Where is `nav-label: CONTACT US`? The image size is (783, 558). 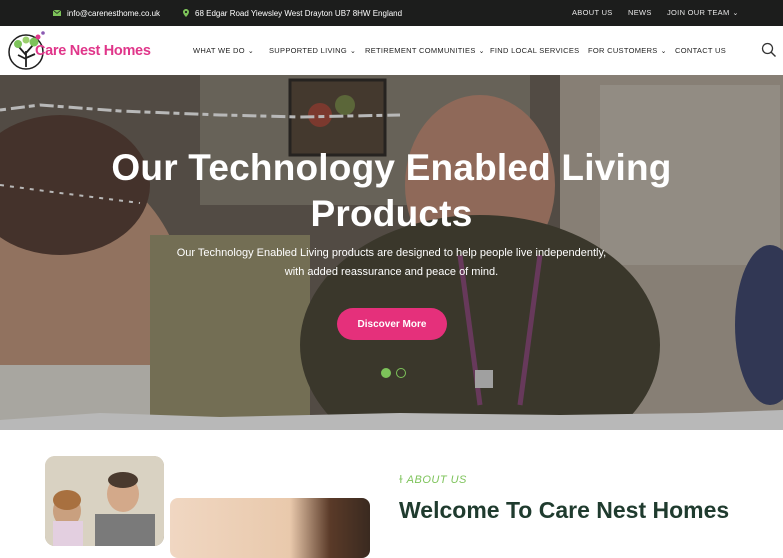
nav-label: CONTACT US is located at coordinates (701, 50).